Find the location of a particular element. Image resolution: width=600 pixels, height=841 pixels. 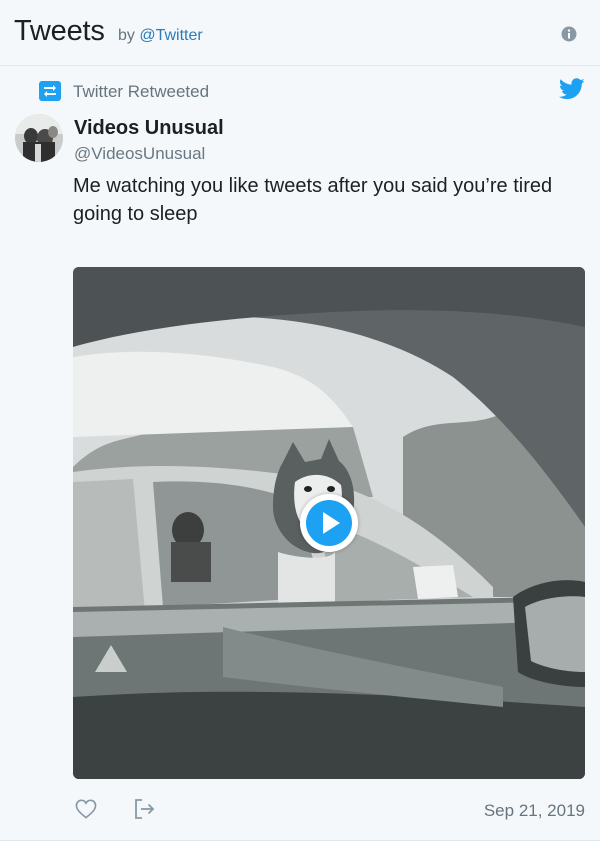

tweet-actions: Sep 21, 2019 is located at coordinates (329, 810).